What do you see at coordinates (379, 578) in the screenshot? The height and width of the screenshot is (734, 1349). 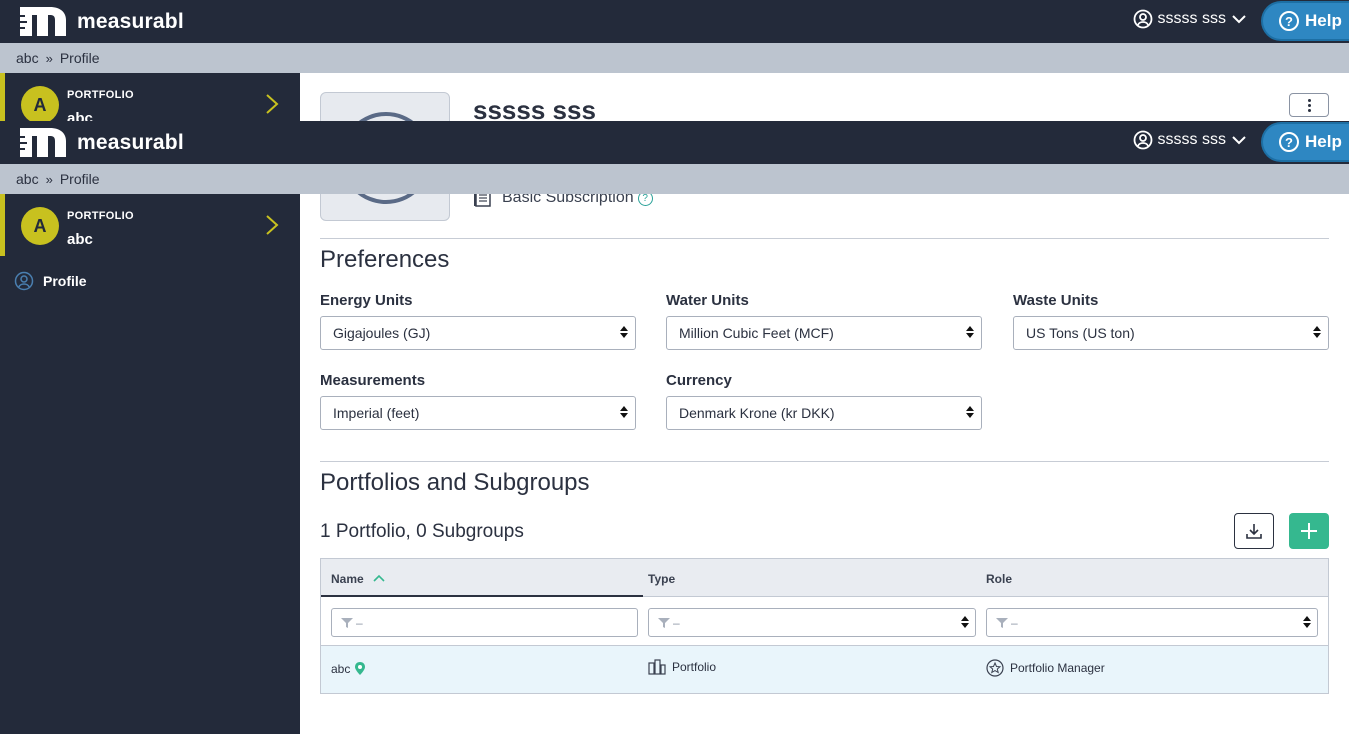 I see `sort-ascending-icon` at bounding box center [379, 578].